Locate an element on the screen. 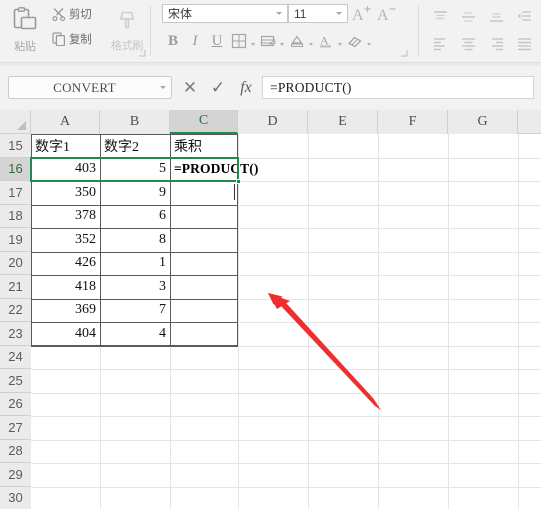 This screenshot has width=541, height=509. align-bottom-button is located at coordinates (496, 17).